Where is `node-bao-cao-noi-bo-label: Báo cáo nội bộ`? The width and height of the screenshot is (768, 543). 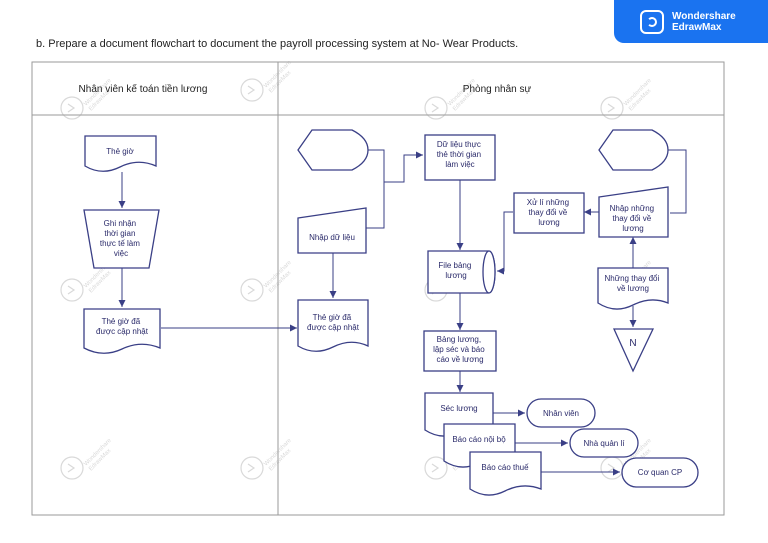
node-bao-cao-noi-bo-label: Báo cáo nội bộ is located at coordinates (479, 439).